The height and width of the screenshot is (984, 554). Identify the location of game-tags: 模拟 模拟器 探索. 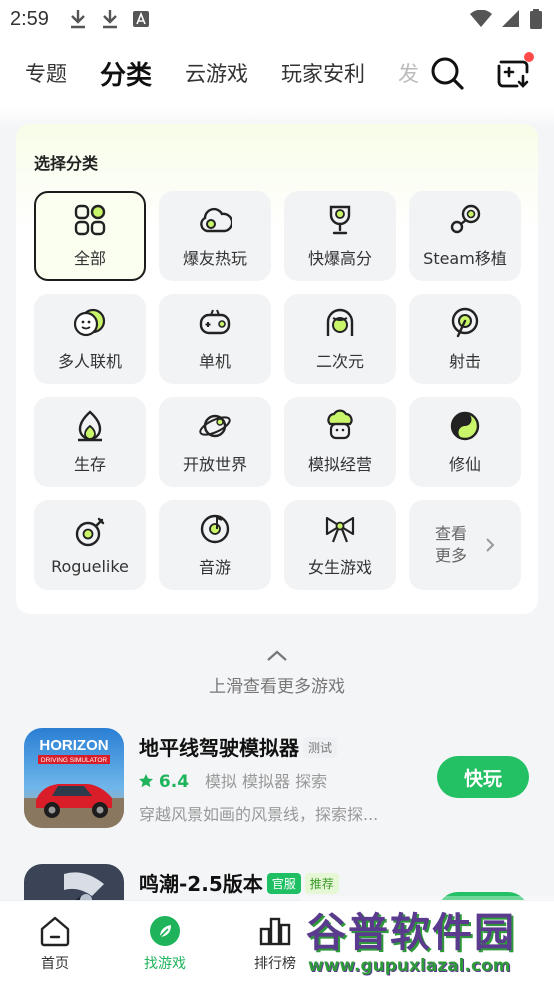
(266, 781).